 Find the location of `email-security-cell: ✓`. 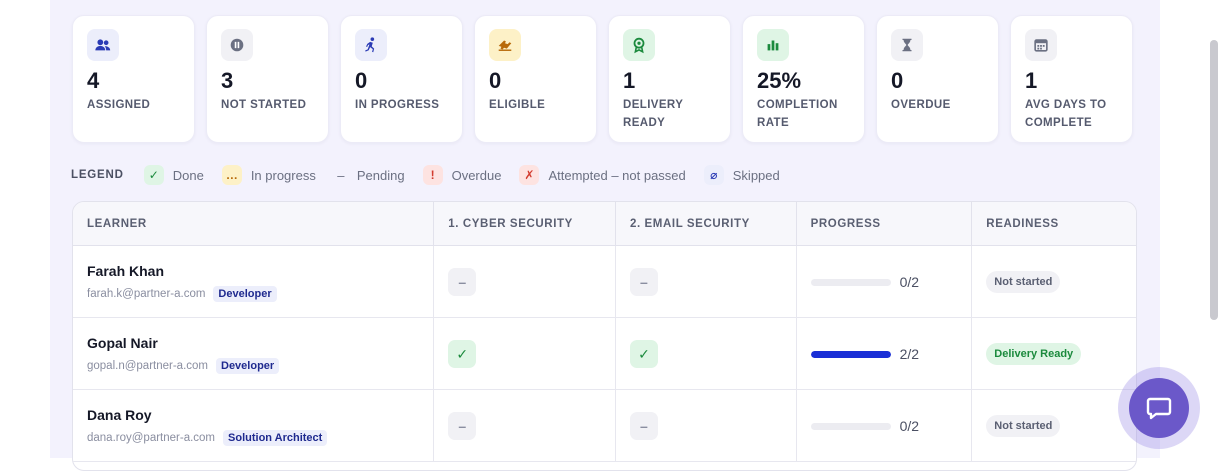

email-security-cell: ✓ is located at coordinates (706, 354).